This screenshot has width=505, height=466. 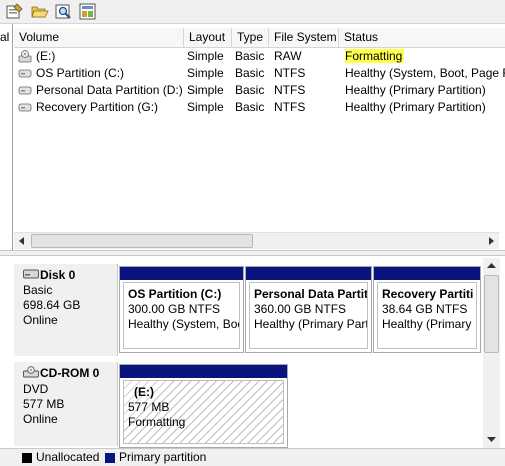 I want to click on partition-status: Formatting, so click(x=157, y=422).